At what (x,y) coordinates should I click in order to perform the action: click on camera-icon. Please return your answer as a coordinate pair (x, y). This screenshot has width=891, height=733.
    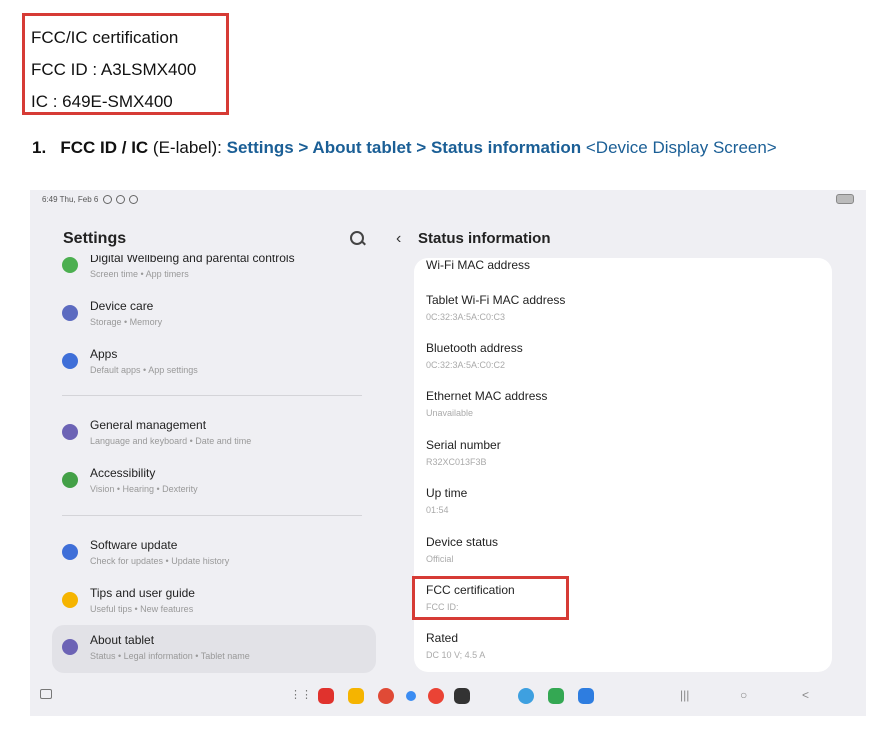
    Looking at the image, I should click on (462, 696).